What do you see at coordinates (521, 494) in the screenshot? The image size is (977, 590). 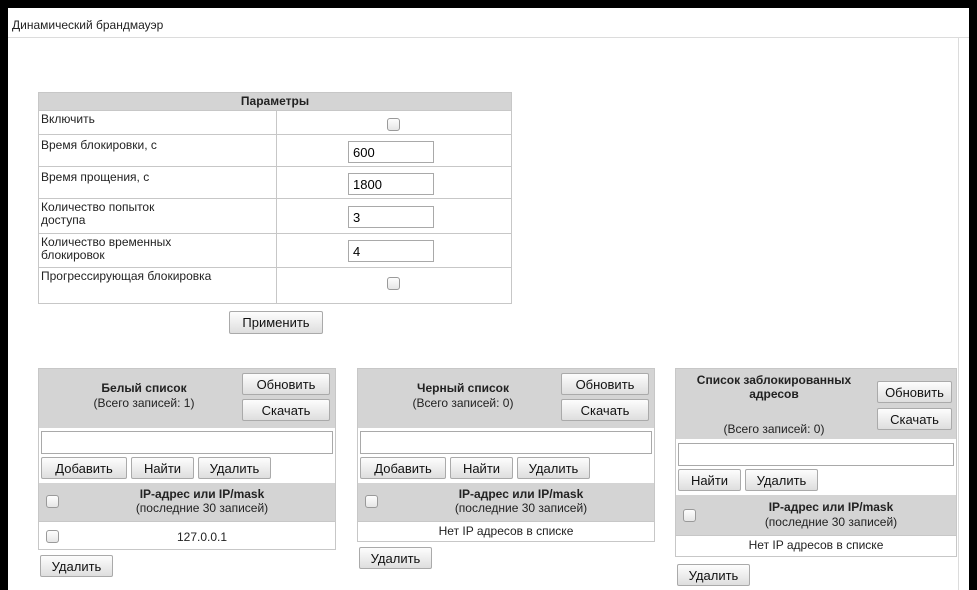 I see `blacklist-col-title: IP-адрес или IP/mask` at bounding box center [521, 494].